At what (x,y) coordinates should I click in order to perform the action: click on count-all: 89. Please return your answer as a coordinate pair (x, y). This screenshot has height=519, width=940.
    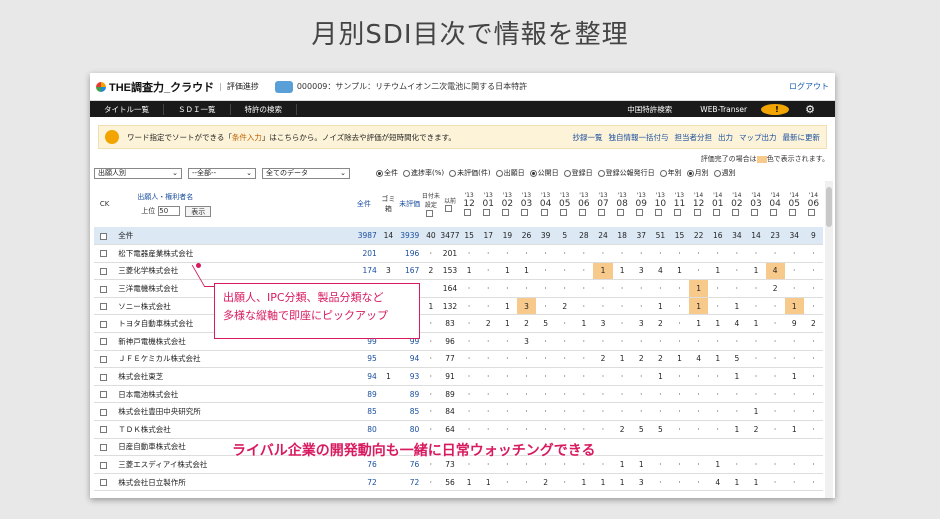
    Looking at the image, I should click on (364, 394).